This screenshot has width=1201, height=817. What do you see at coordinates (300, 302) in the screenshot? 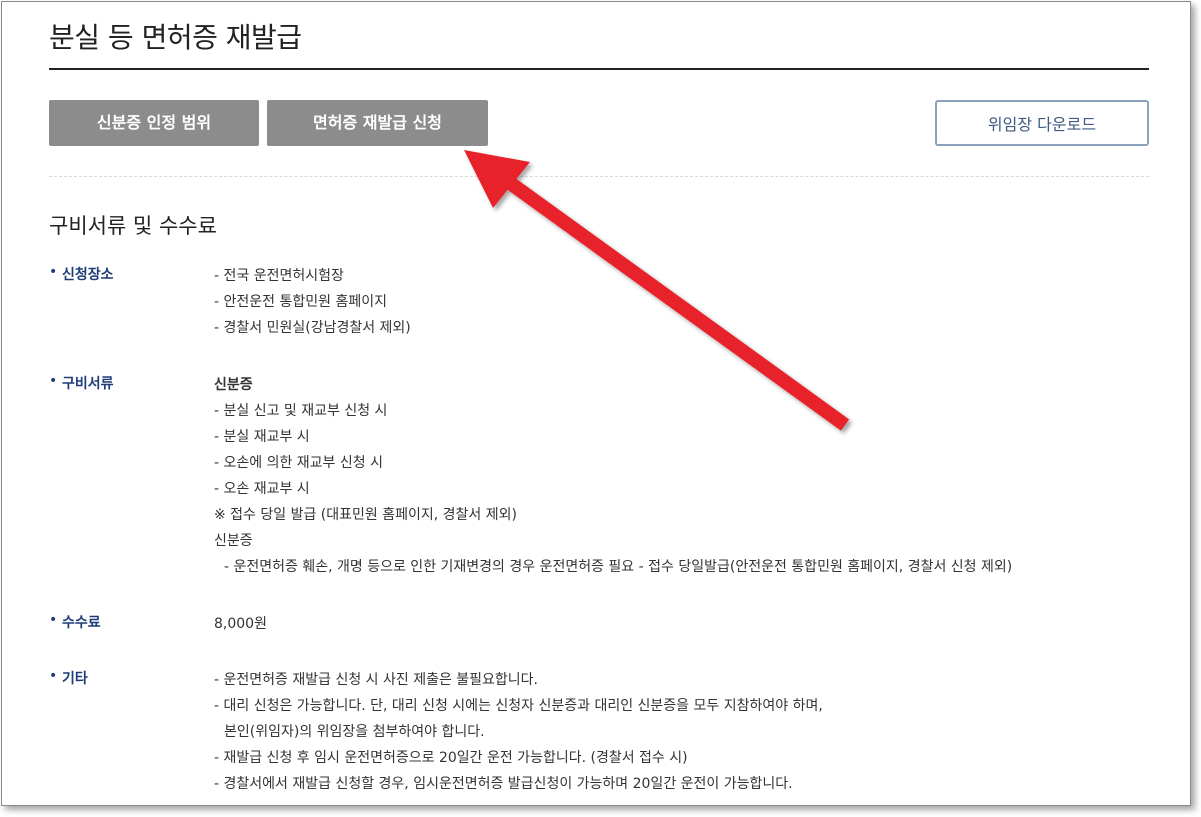
I see `content-line: - 안전운전 통합민원 홈페이지` at bounding box center [300, 302].